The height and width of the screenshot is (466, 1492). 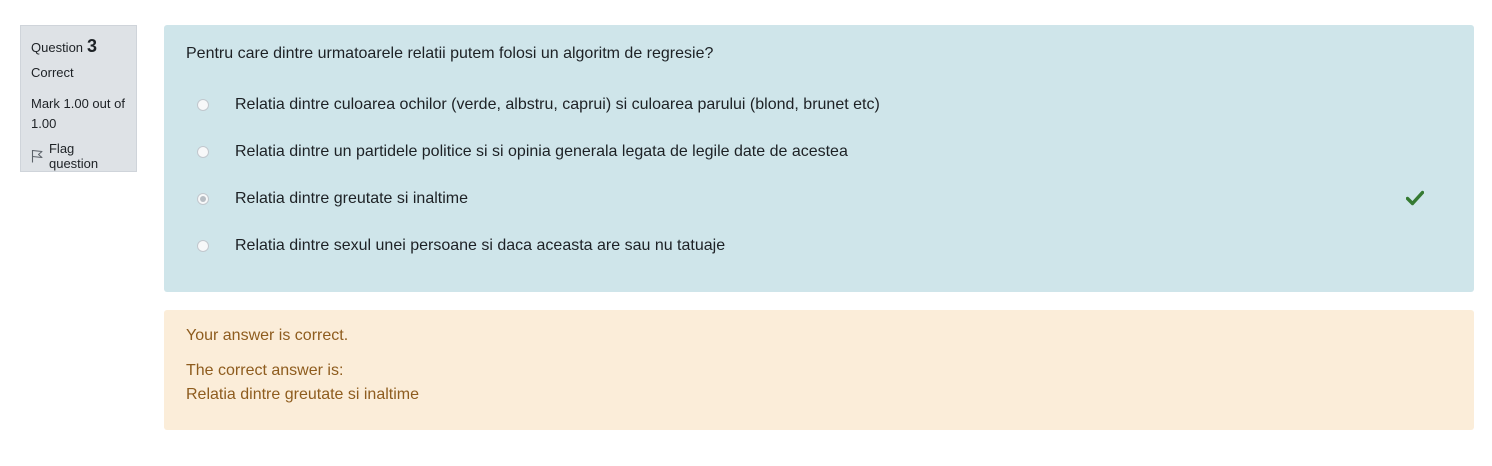 I want to click on question-label: Question, so click(x=57, y=47).